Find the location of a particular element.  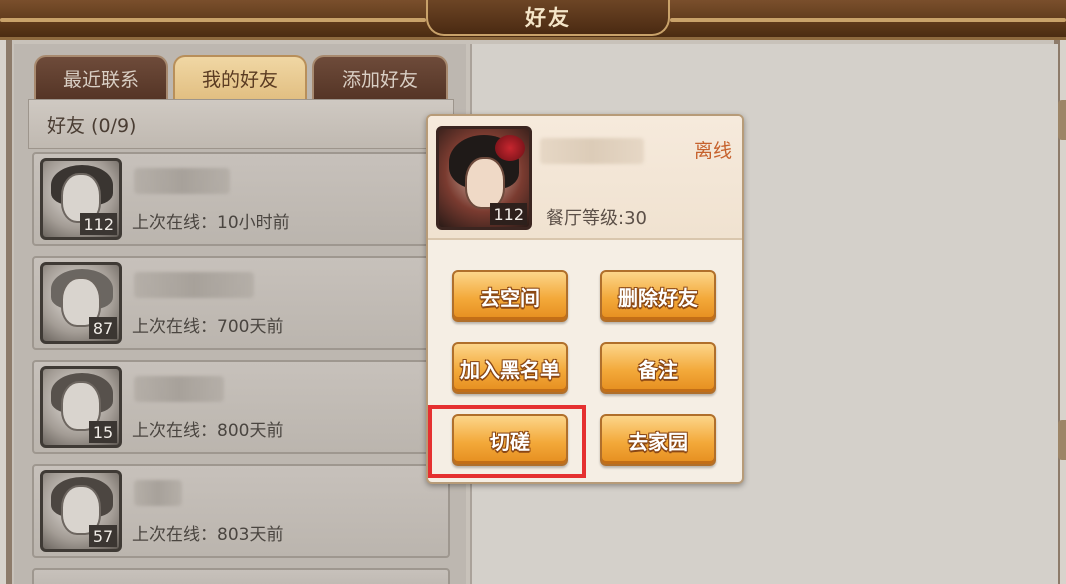

friend-avatar: 57 is located at coordinates (81, 511).